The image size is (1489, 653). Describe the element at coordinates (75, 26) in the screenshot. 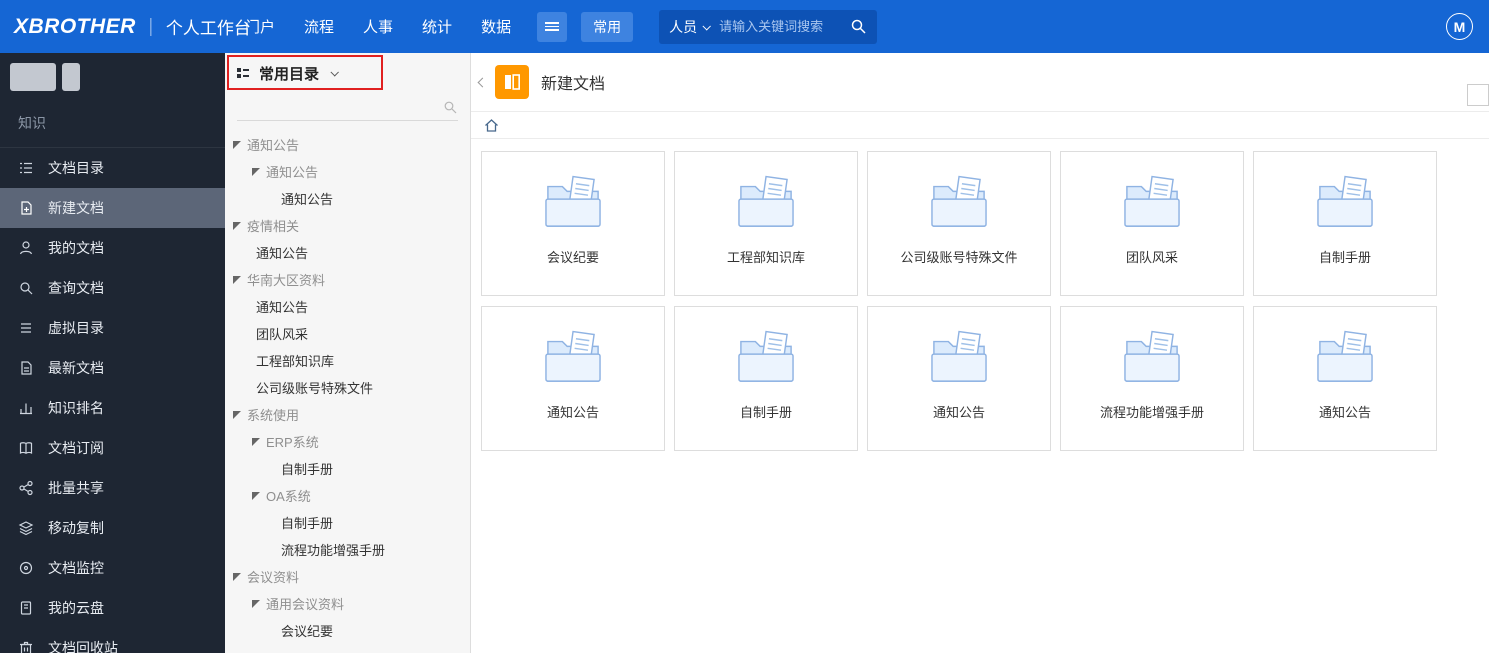

I see `brand-name: XBROTHER` at that location.